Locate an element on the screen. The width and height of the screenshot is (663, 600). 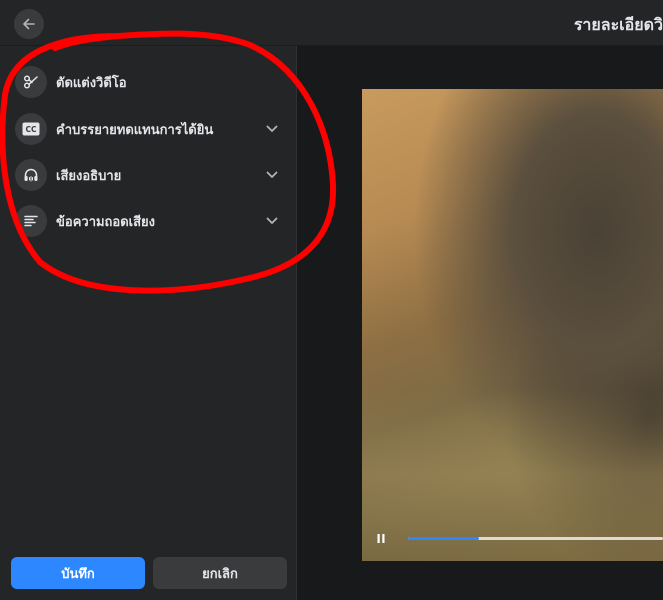
headphones-icon is located at coordinates (31, 175).